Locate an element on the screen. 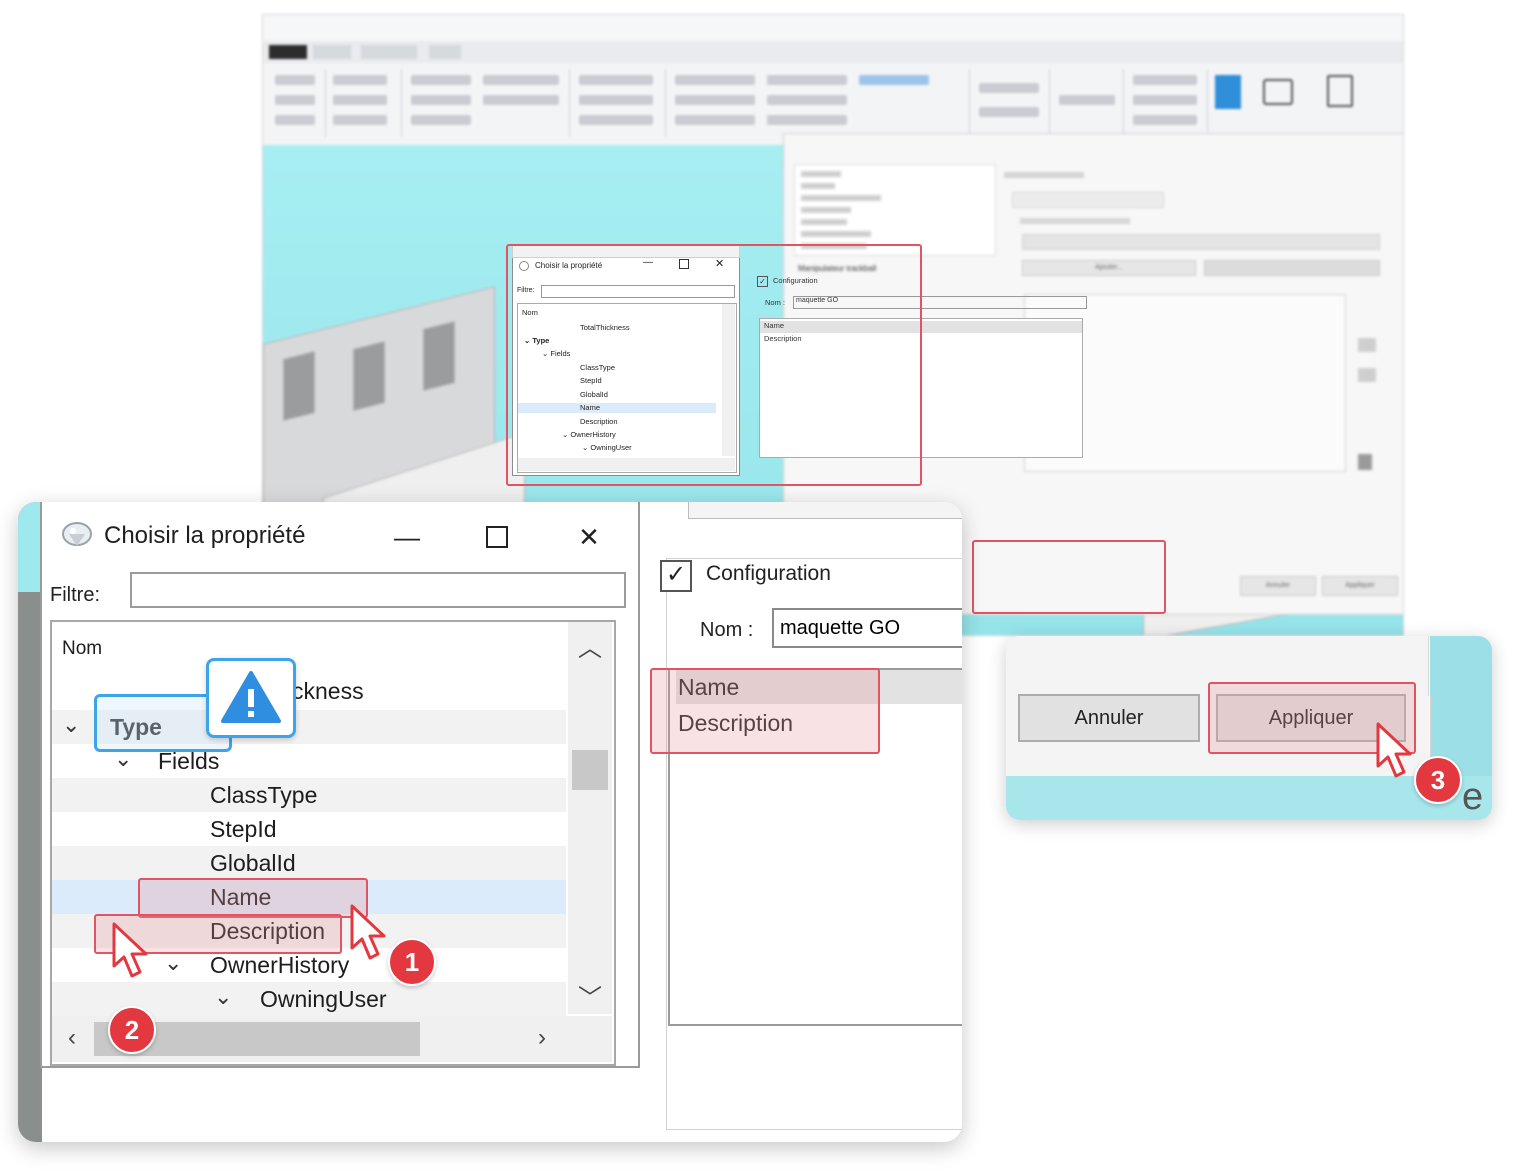  warning-icon is located at coordinates (251, 697).